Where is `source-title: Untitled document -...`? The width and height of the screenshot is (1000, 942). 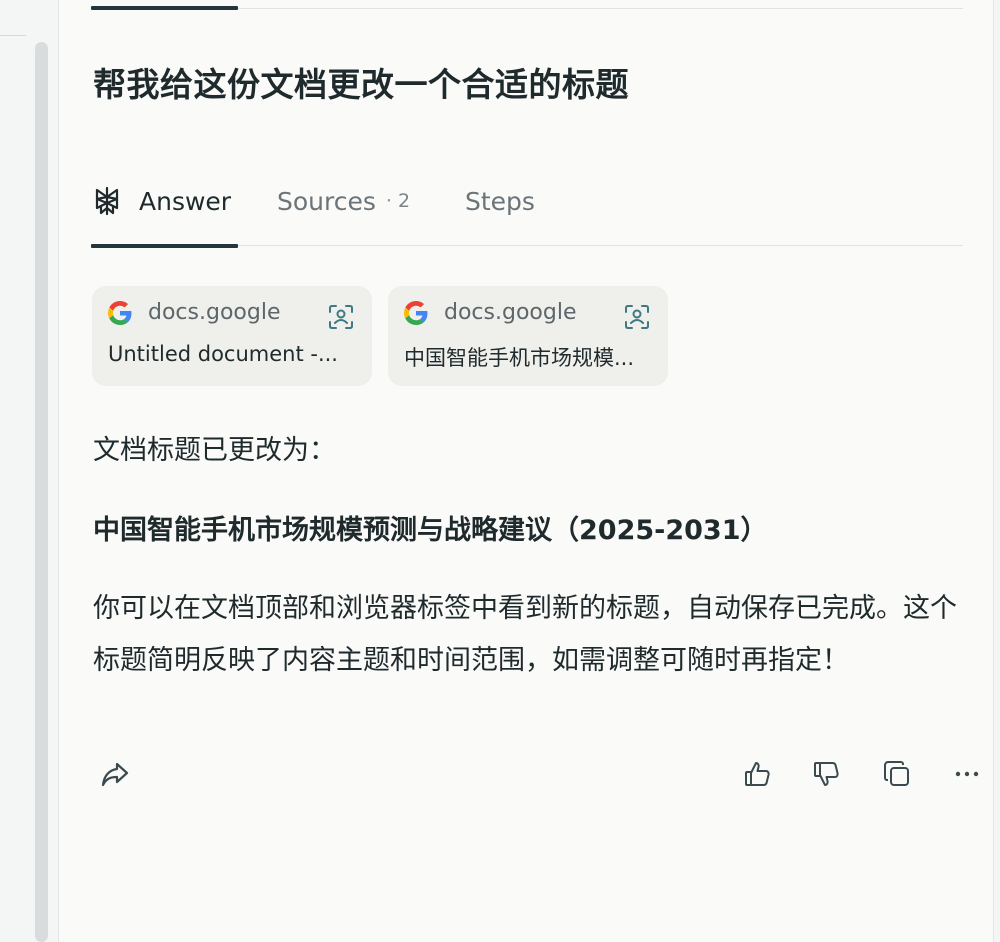
source-title: Untitled document -... is located at coordinates (223, 354).